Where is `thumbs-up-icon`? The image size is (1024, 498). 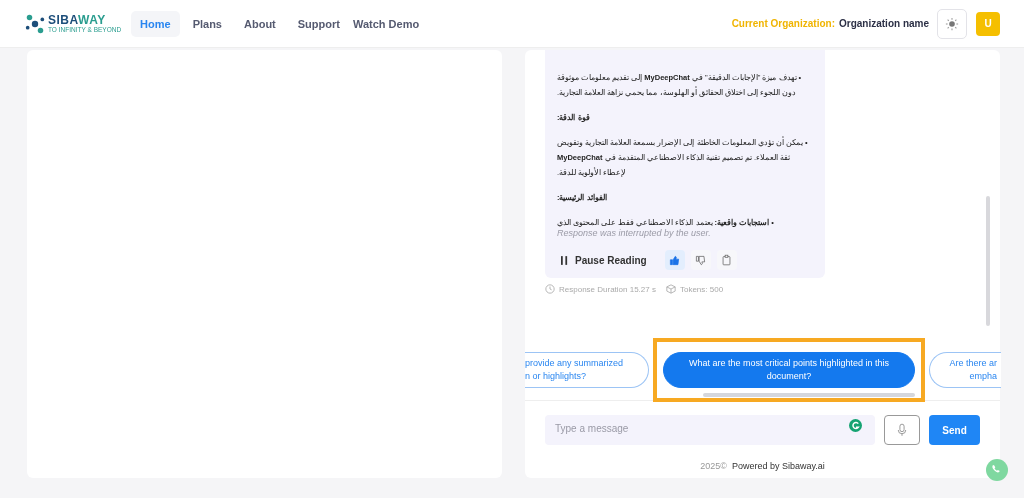 thumbs-up-icon is located at coordinates (675, 260).